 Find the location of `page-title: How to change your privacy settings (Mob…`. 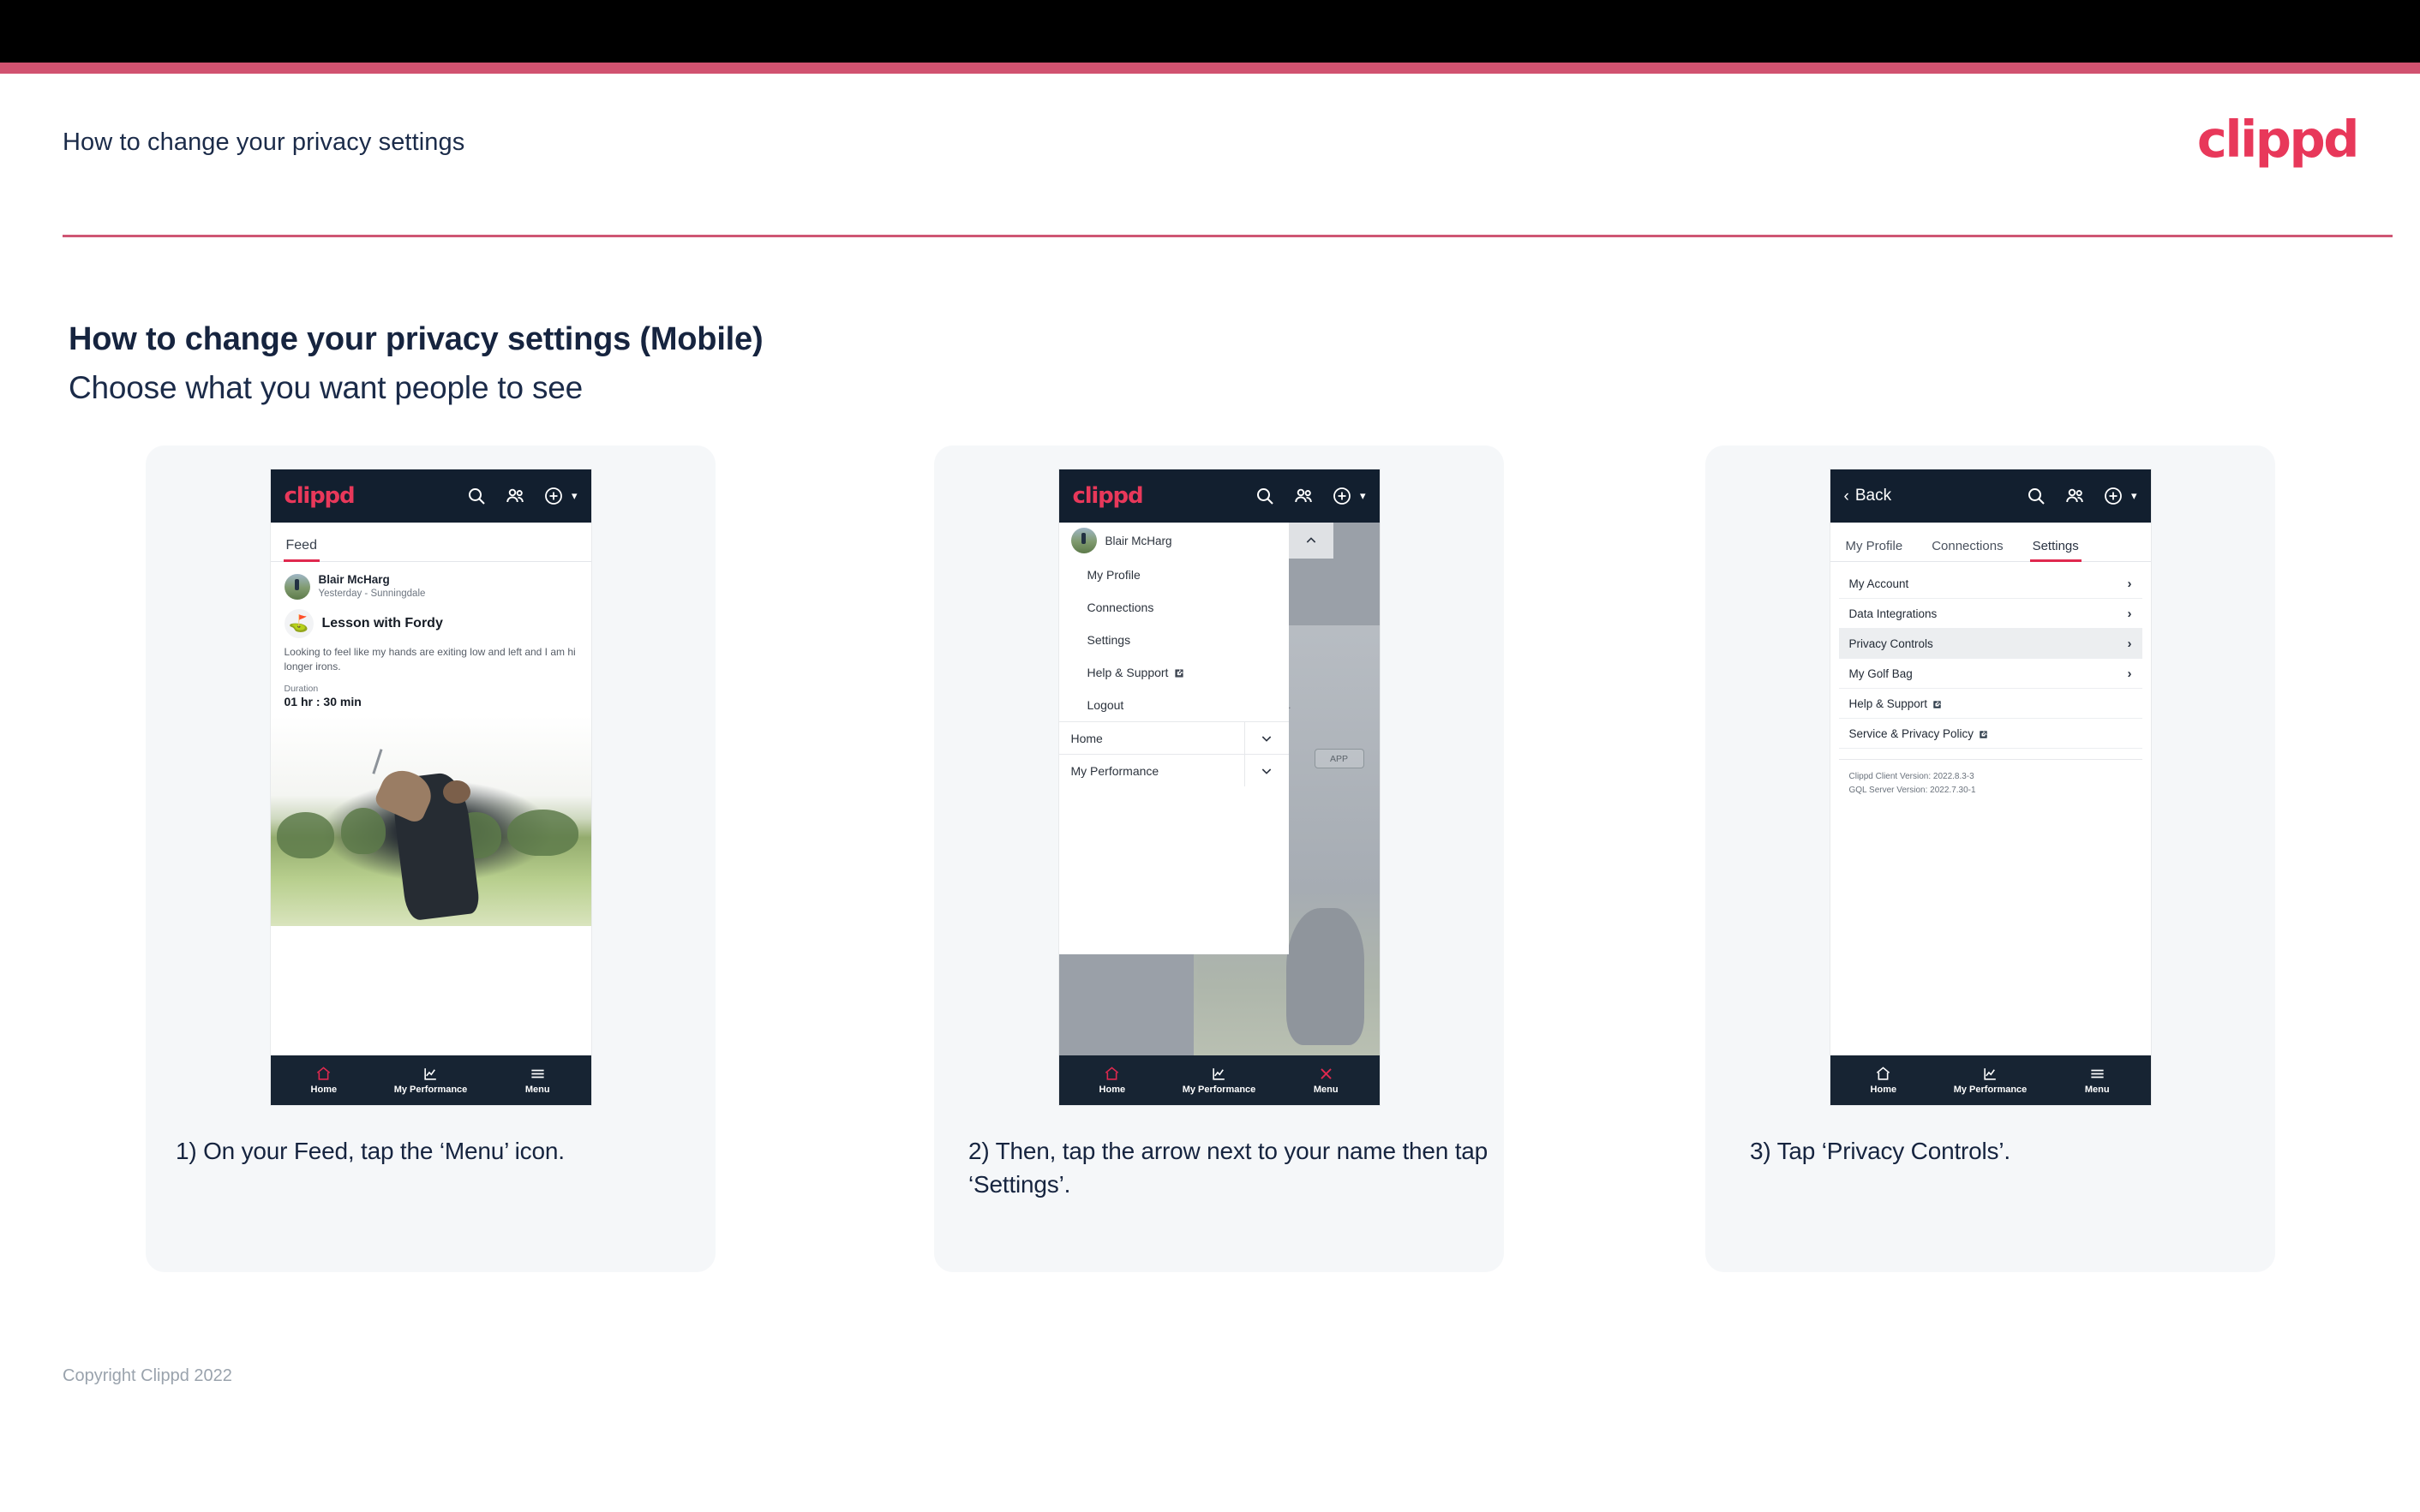

page-title: How to change your privacy settings (Mob… is located at coordinates (417, 339).